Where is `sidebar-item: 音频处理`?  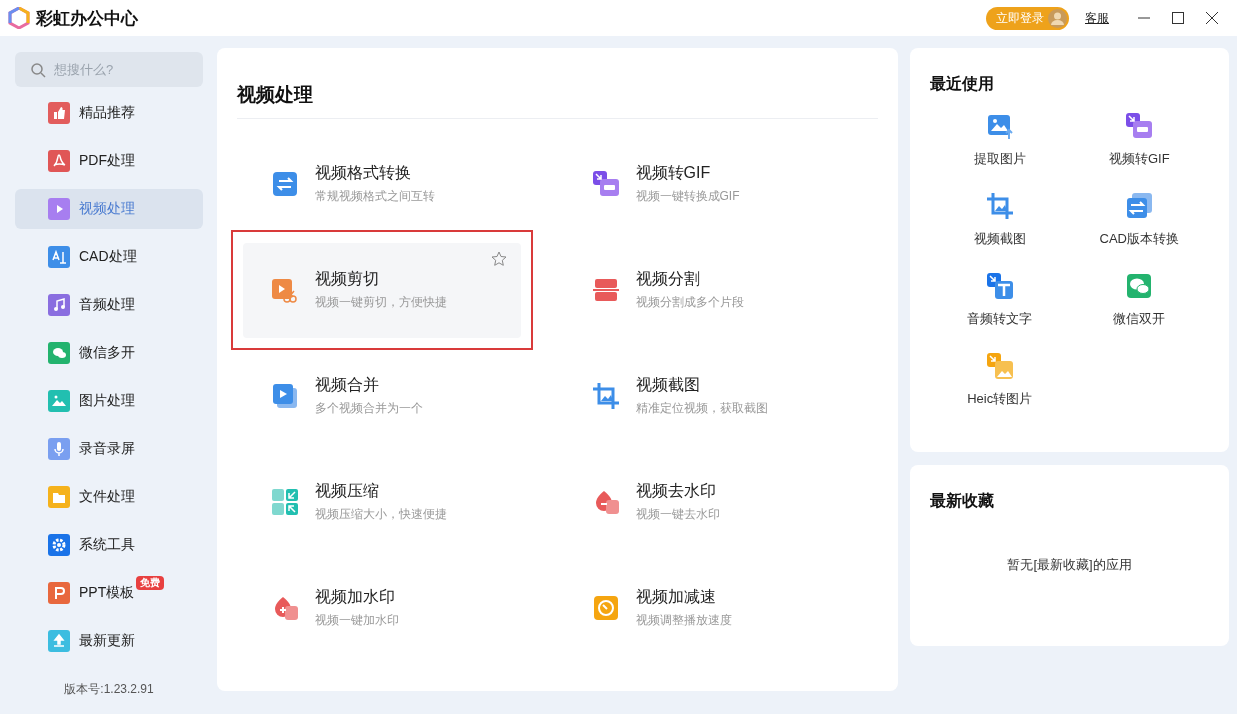
sidebar-item: 音频处理 is located at coordinates (109, 305).